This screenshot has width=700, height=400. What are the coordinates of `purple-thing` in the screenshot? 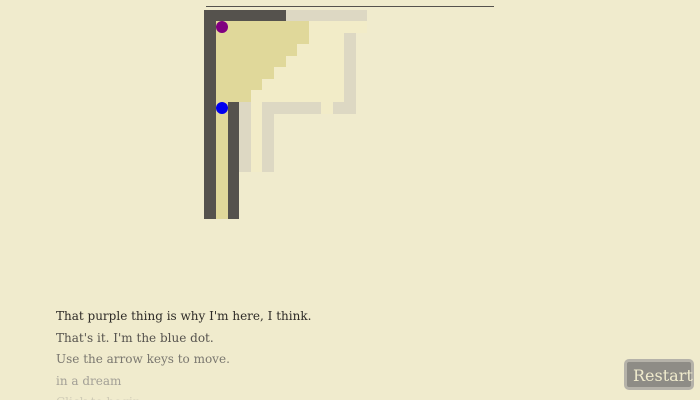 It's located at (222, 27).